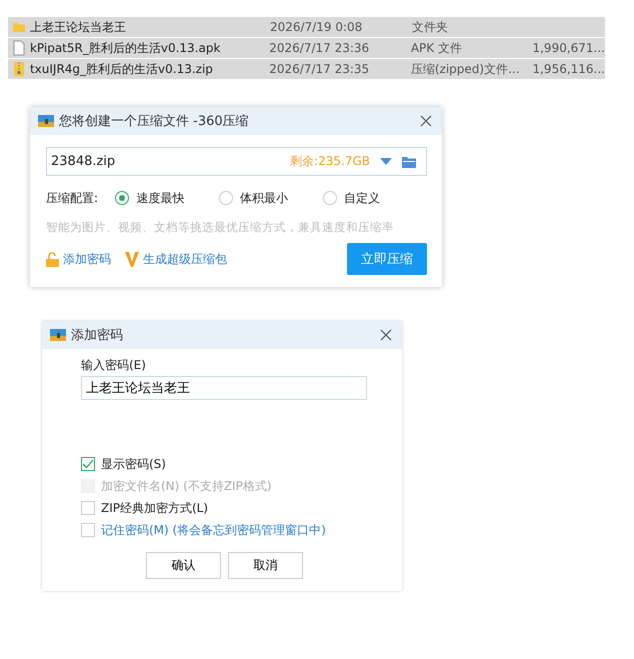 The width and height of the screenshot is (634, 659). I want to click on radio-option: 自定义, so click(375, 198).